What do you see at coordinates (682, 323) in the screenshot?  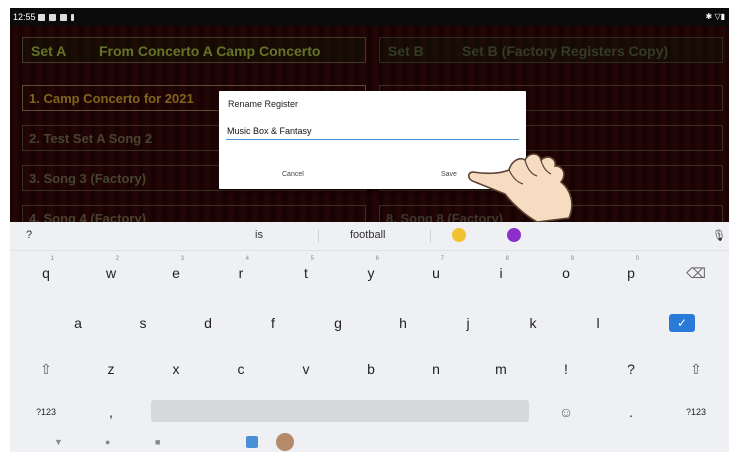 I see `enter-key: ✓` at bounding box center [682, 323].